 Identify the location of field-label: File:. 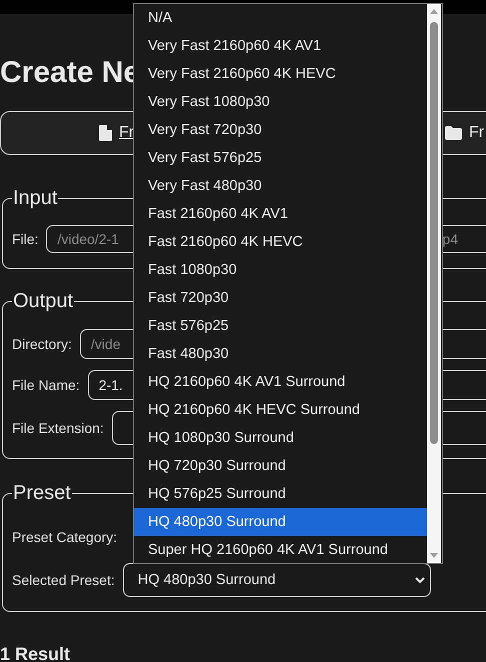
(25, 239).